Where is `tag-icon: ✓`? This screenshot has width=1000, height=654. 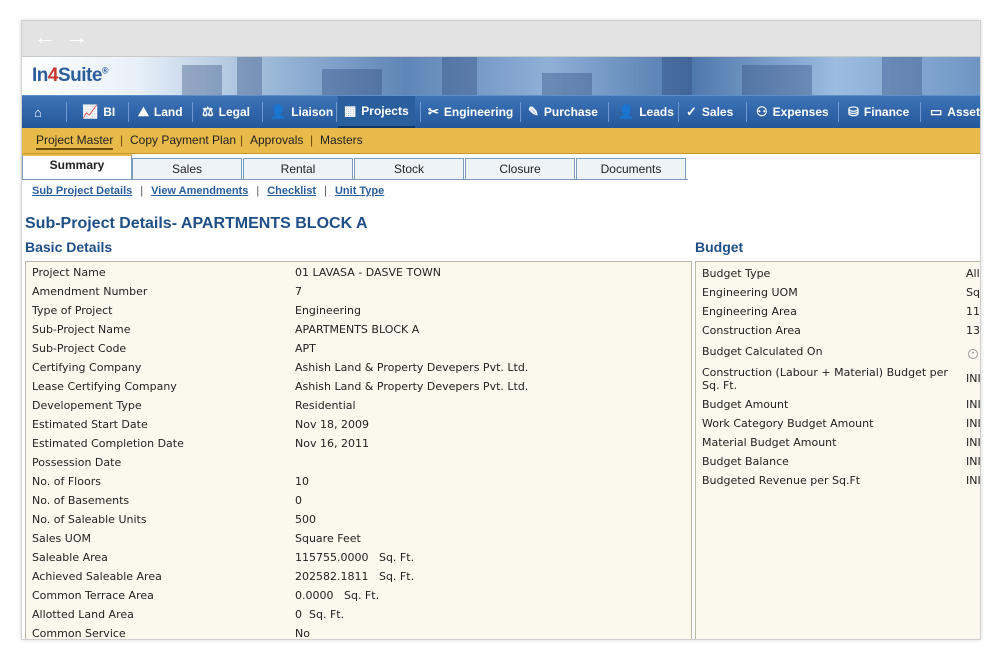 tag-icon: ✓ is located at coordinates (691, 111).